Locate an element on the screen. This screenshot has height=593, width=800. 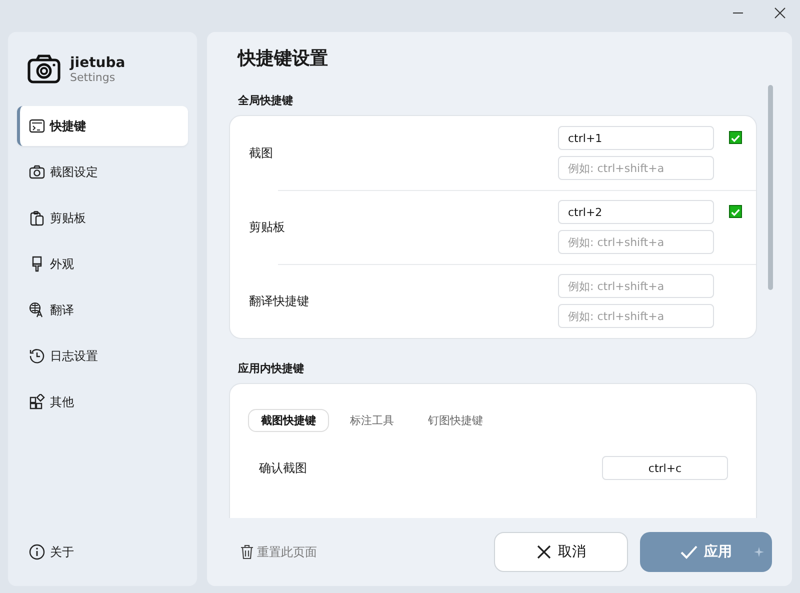
shortcut-field: ctrl+2 is located at coordinates (636, 212).